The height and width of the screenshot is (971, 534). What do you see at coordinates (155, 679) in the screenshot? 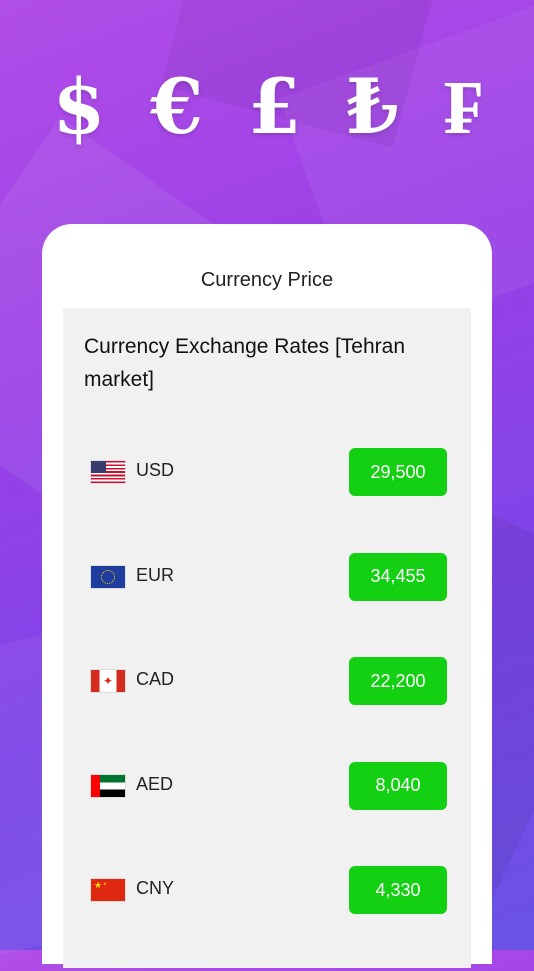
I see `currency-code: CAD` at bounding box center [155, 679].